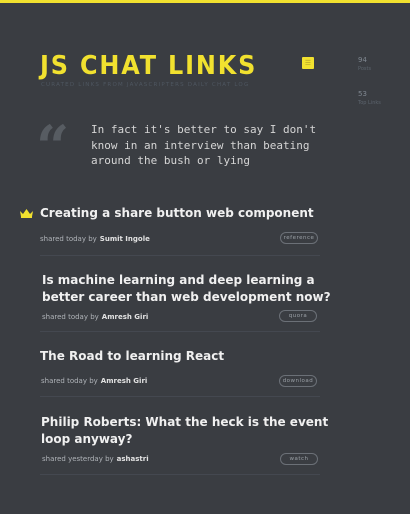  What do you see at coordinates (26, 213) in the screenshot?
I see `crown-icon` at bounding box center [26, 213].